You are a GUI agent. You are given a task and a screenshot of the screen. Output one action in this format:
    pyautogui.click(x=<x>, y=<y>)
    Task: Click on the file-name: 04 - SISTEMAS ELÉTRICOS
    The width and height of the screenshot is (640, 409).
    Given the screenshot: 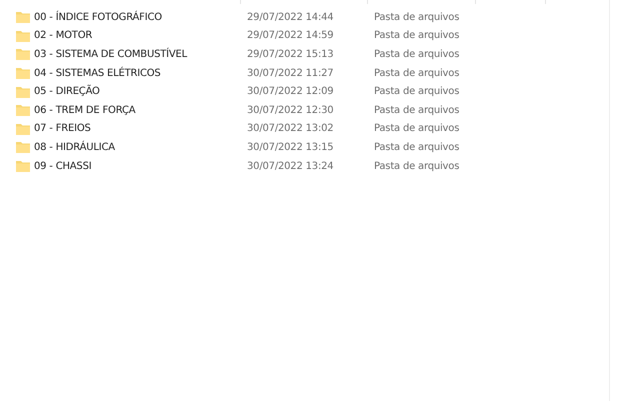 What is the action you would take?
    pyautogui.click(x=98, y=73)
    